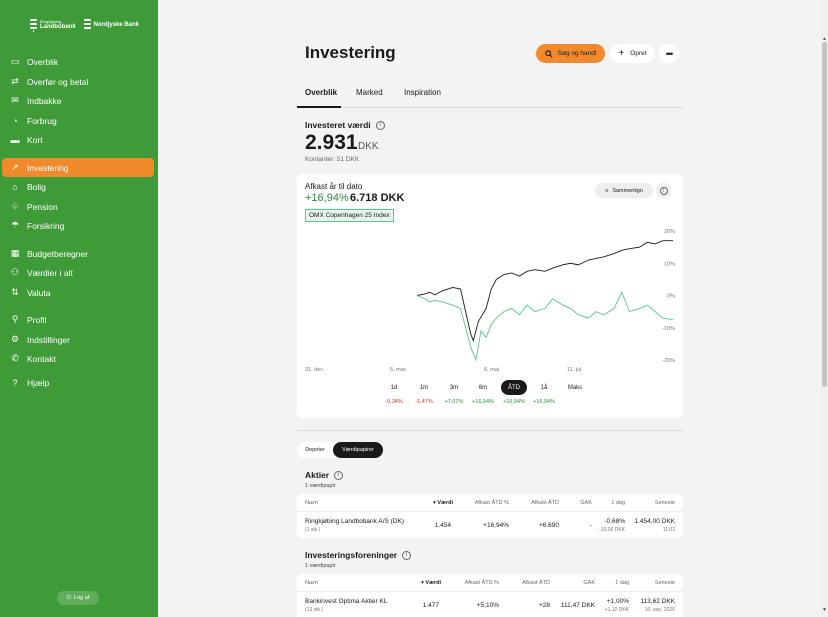 This screenshot has height=617, width=828. I want to click on more-options-button: •••, so click(669, 53).